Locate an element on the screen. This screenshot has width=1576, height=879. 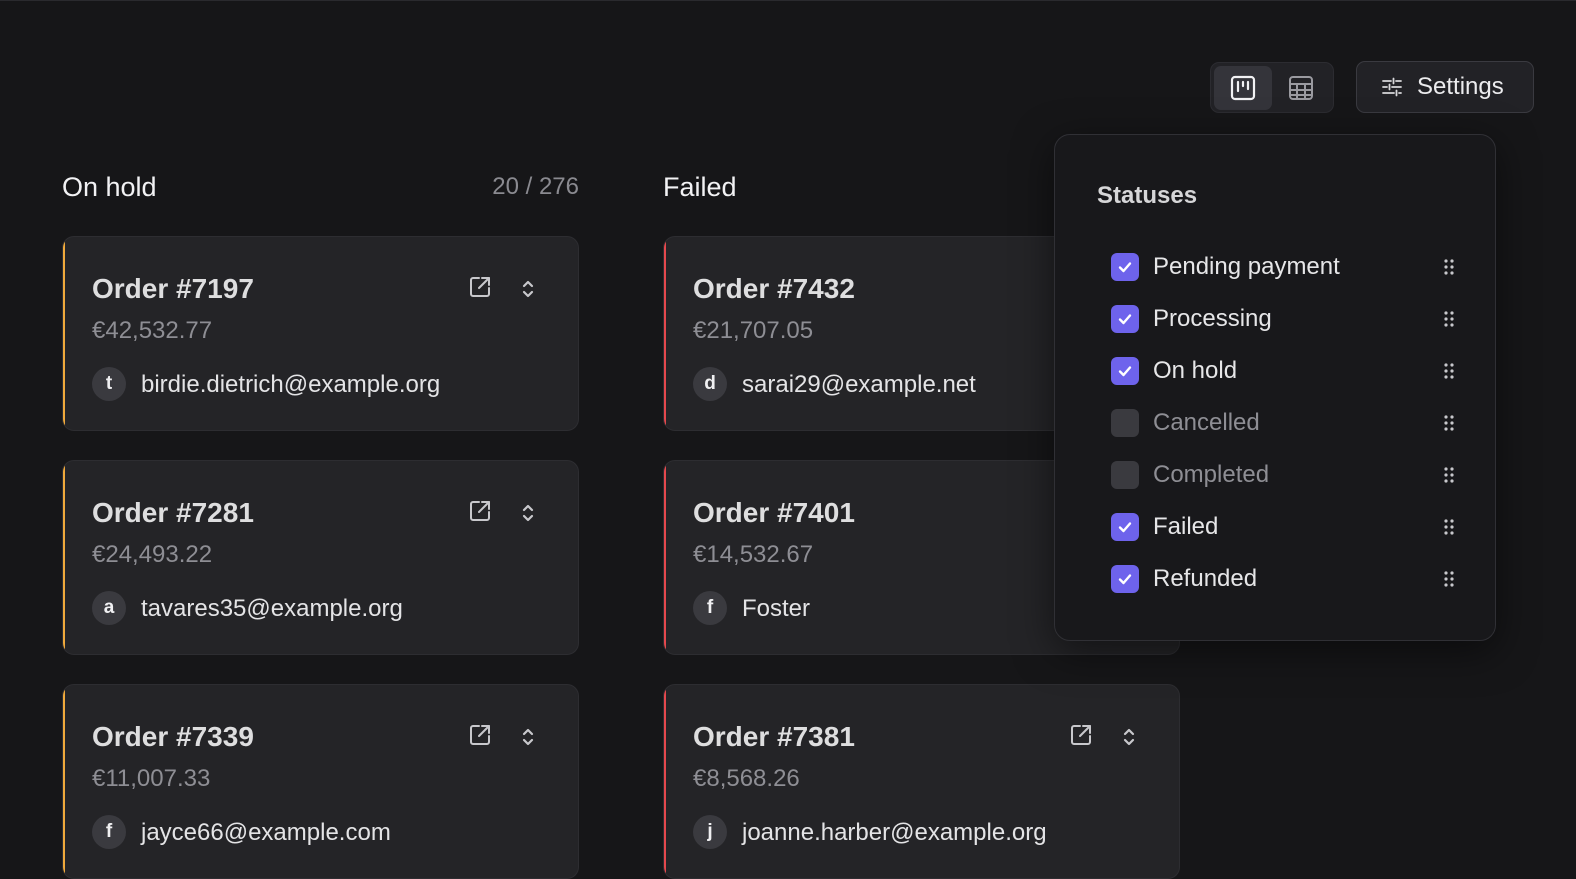
status-label: Cancelled is located at coordinates (1206, 422).